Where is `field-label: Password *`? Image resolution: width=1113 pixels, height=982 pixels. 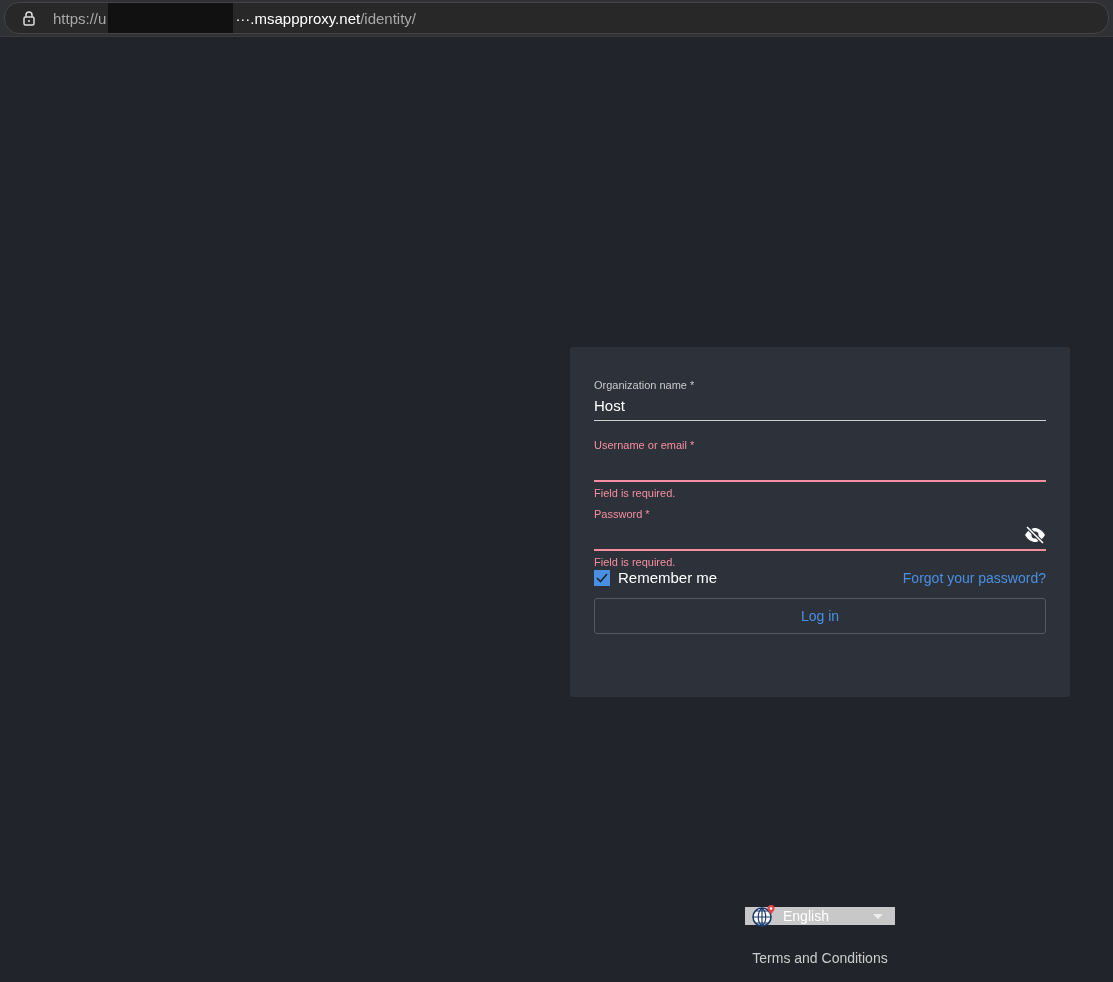
field-label: Password * is located at coordinates (622, 514).